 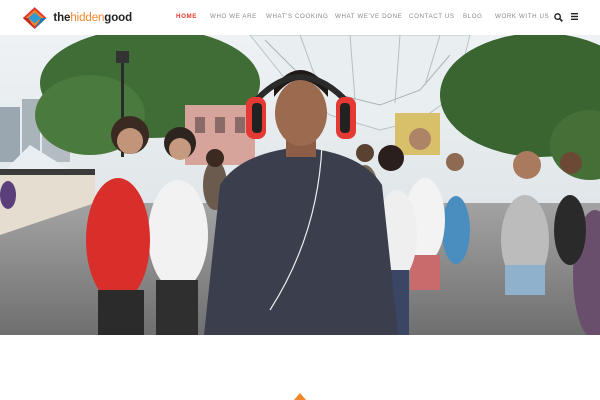 What do you see at coordinates (522, 16) in the screenshot?
I see `nav-item-work-with-us: WORK WITH US` at bounding box center [522, 16].